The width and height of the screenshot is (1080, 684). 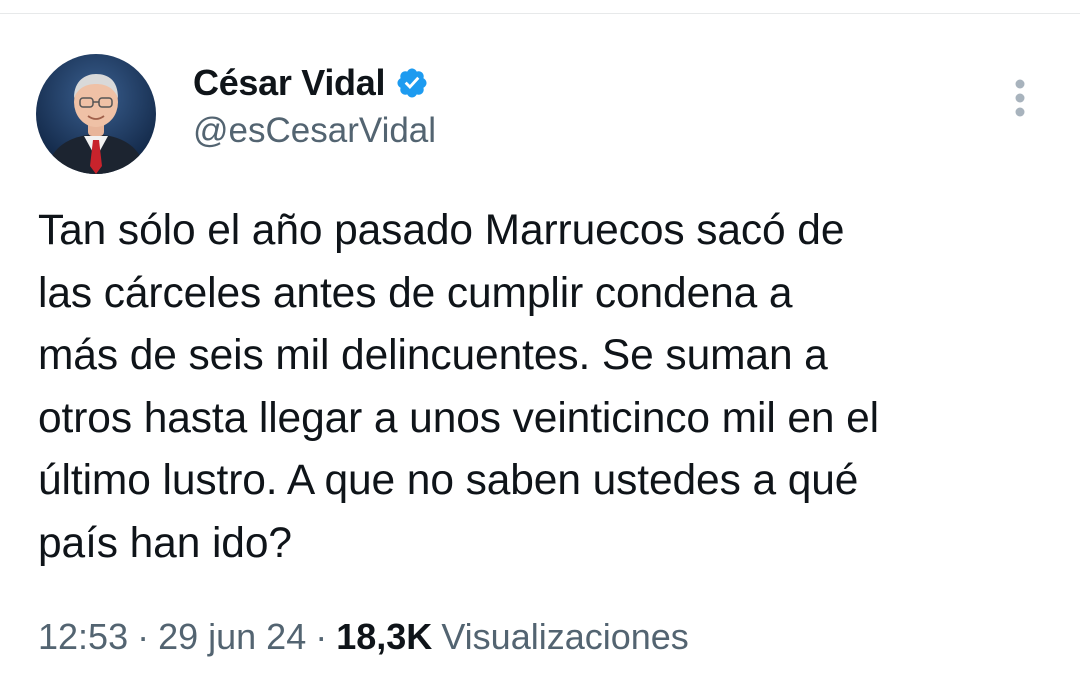 I want to click on avatar, so click(x=96, y=114).